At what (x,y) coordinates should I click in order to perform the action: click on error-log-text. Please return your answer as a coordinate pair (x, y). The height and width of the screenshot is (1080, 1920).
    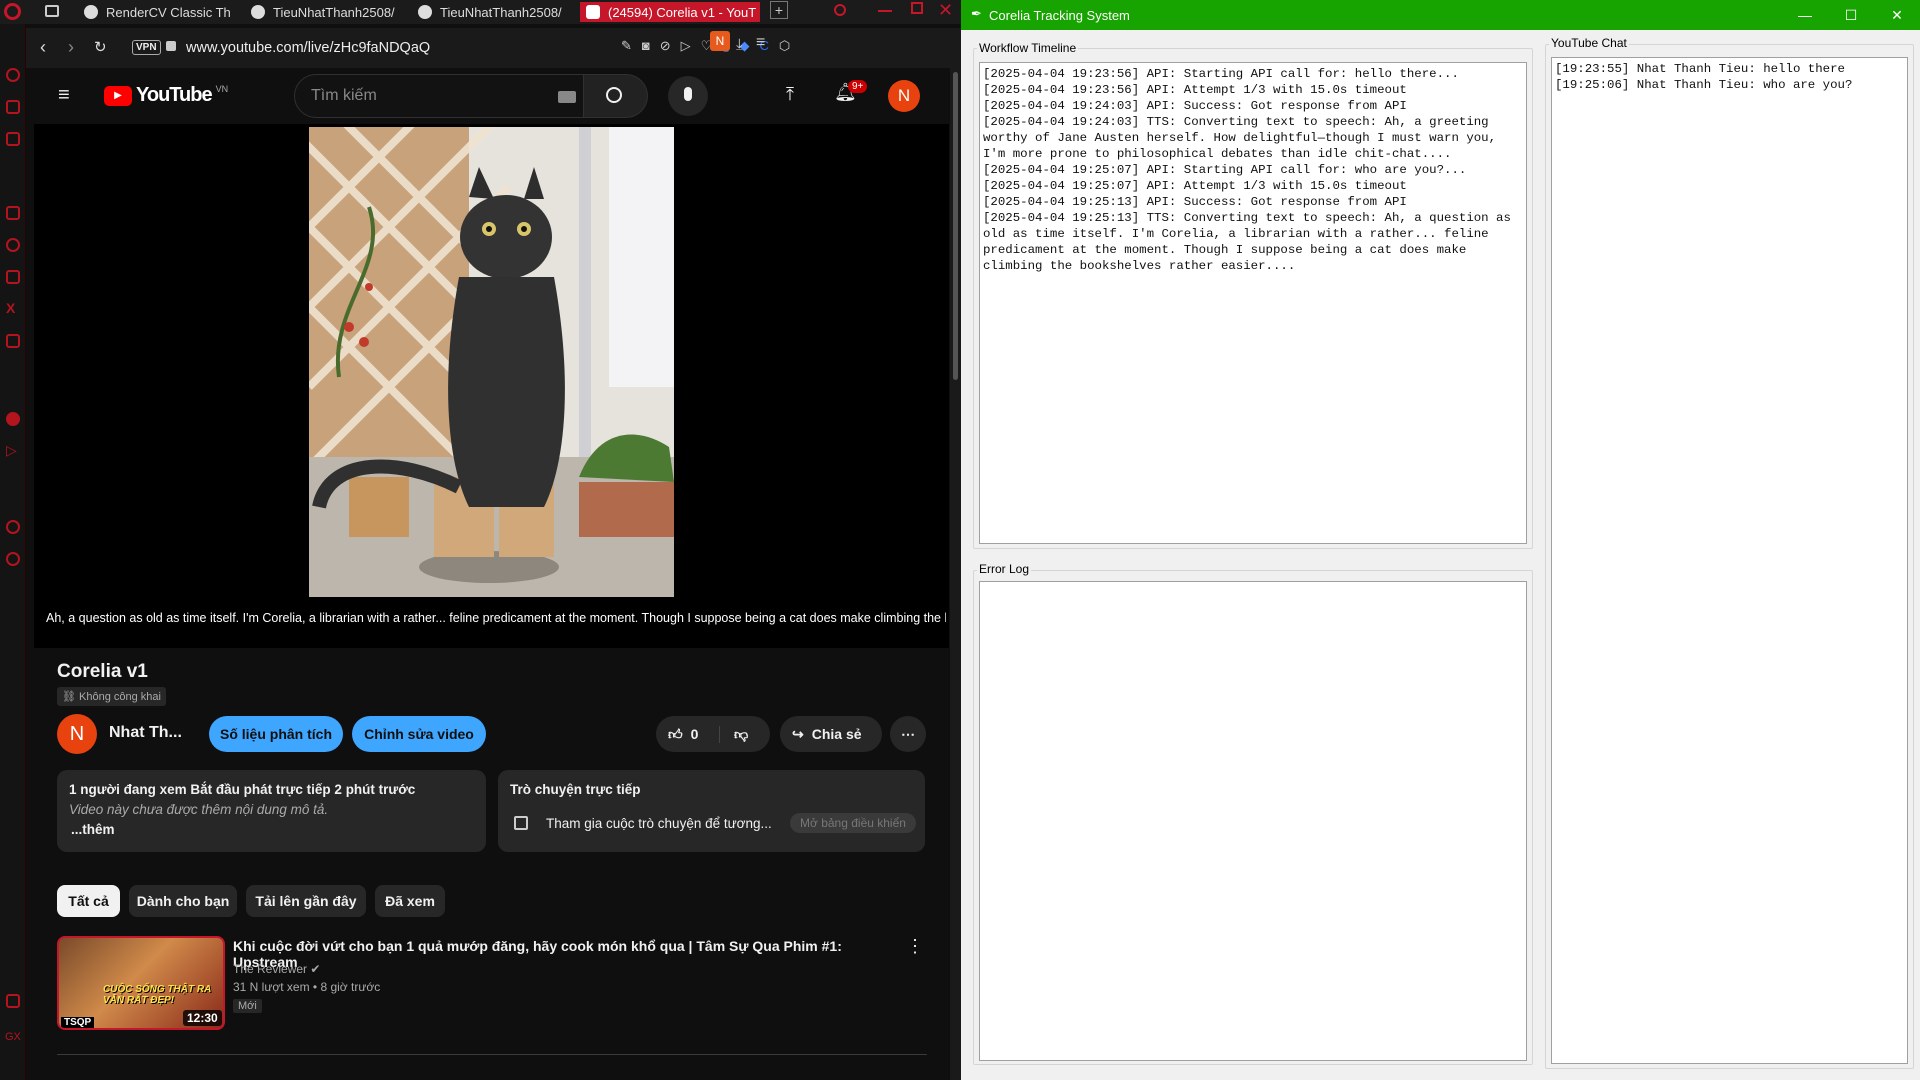
    Looking at the image, I should click on (1253, 821).